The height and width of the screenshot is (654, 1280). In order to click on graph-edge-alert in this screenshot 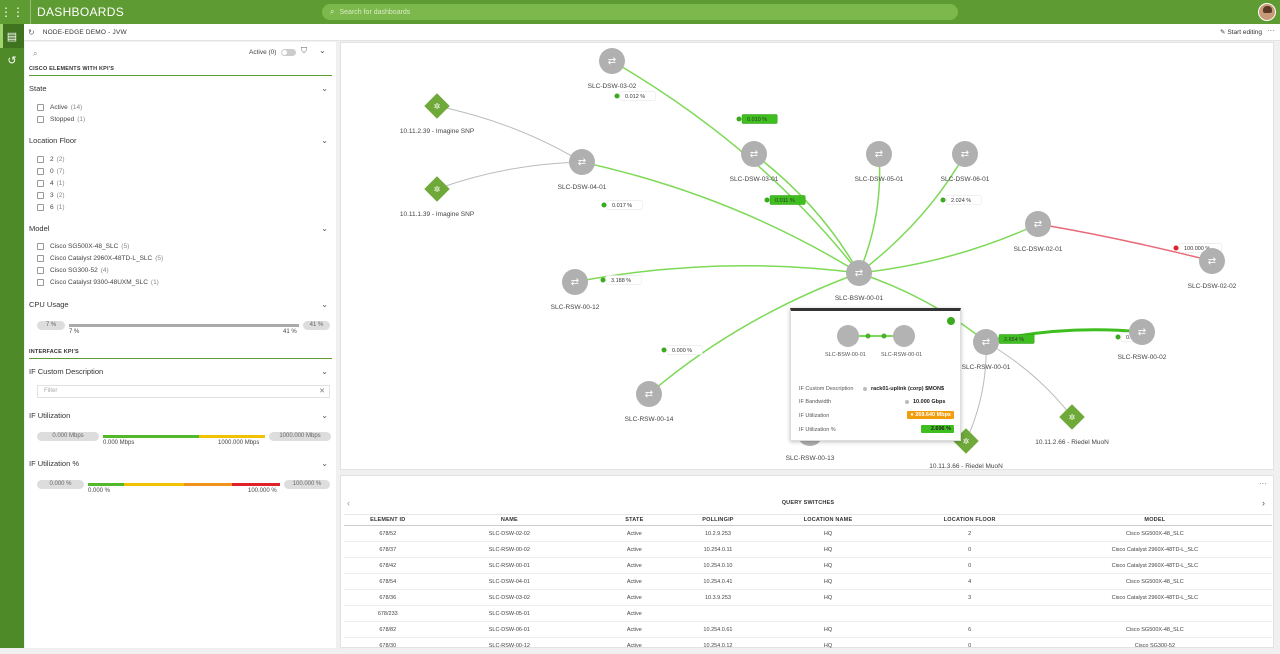, I will do `click(1125, 242)`.